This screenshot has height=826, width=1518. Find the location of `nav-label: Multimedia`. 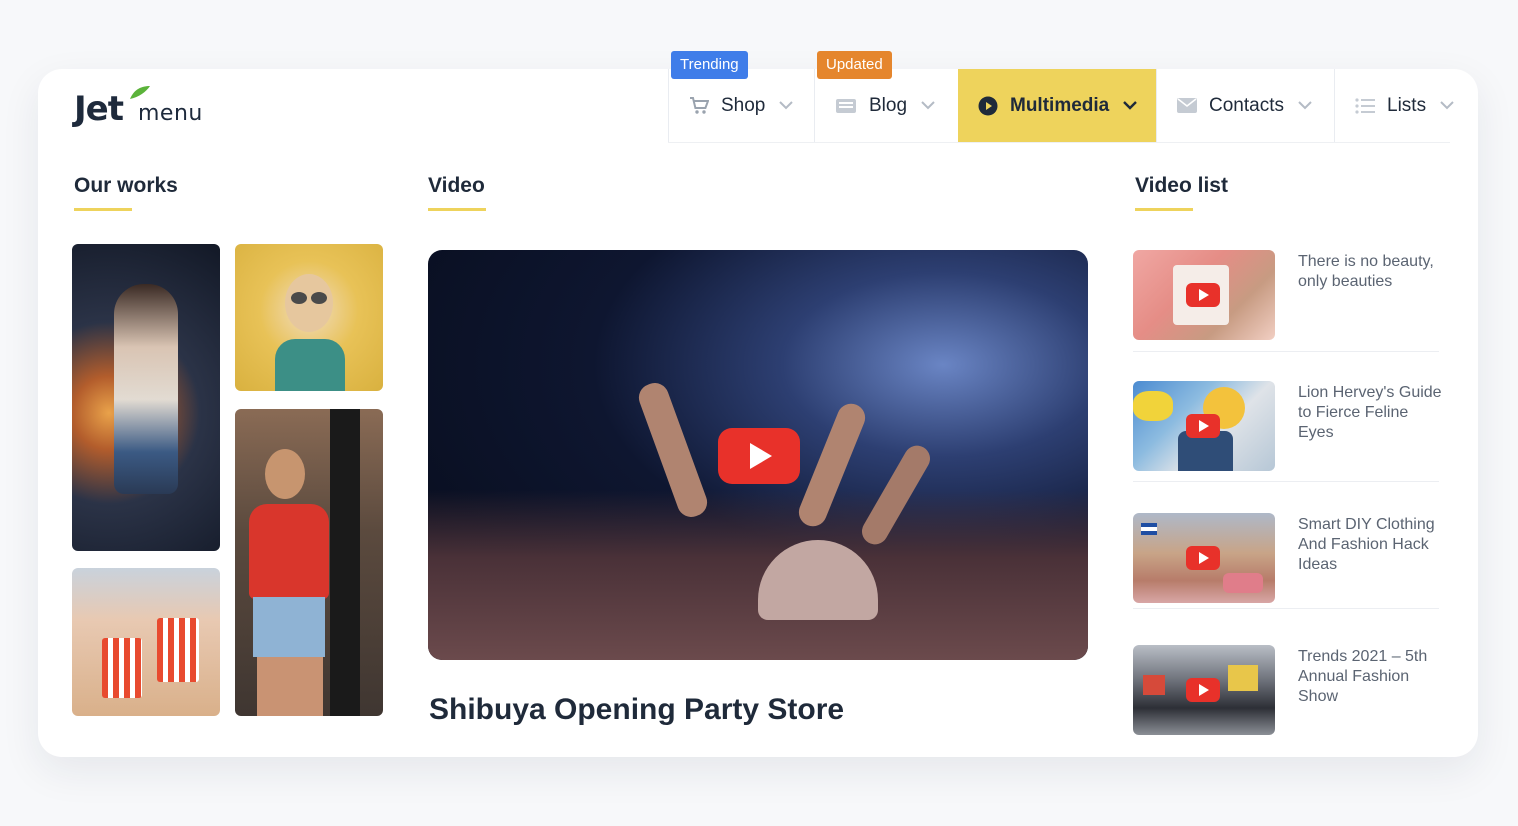

nav-label: Multimedia is located at coordinates (1060, 105).